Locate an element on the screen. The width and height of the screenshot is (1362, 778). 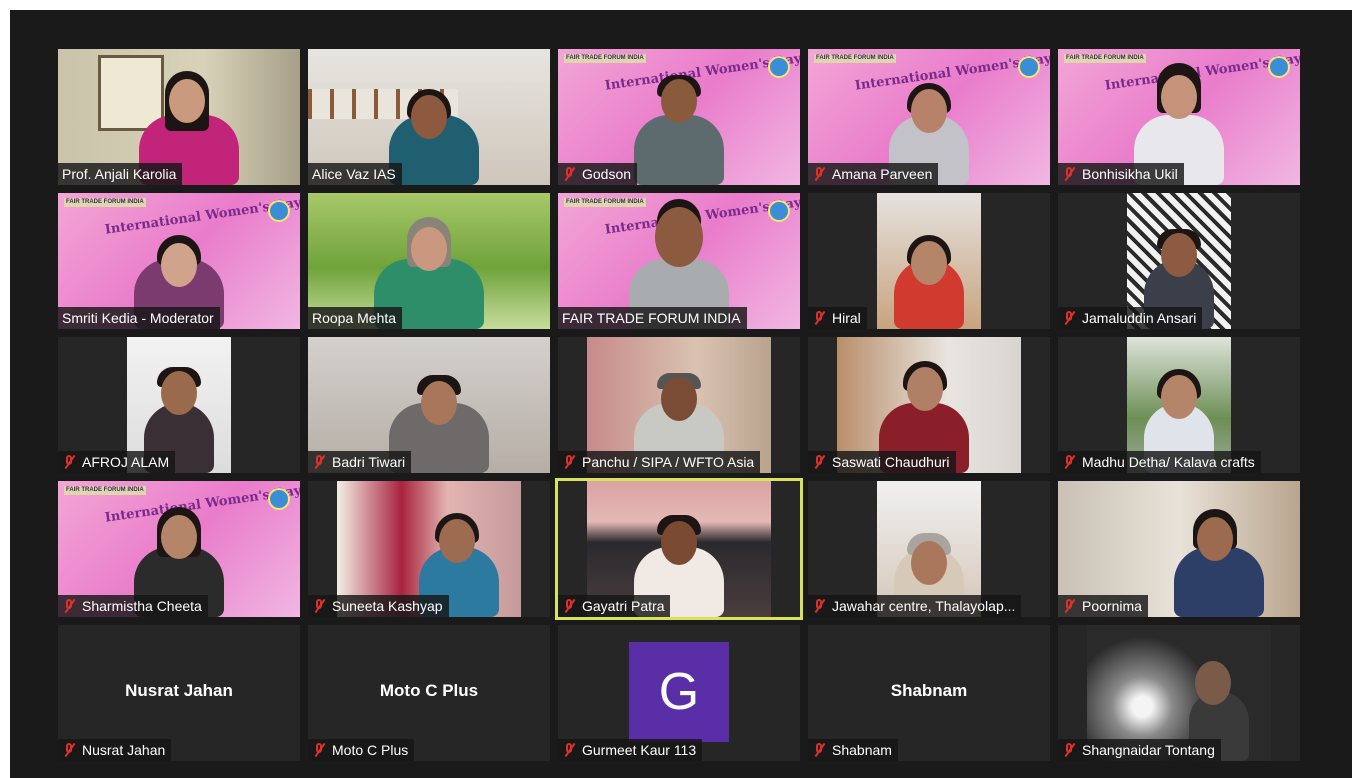
participant-tile: Madhu Detha/ Kalava crafts is located at coordinates (1179, 405).